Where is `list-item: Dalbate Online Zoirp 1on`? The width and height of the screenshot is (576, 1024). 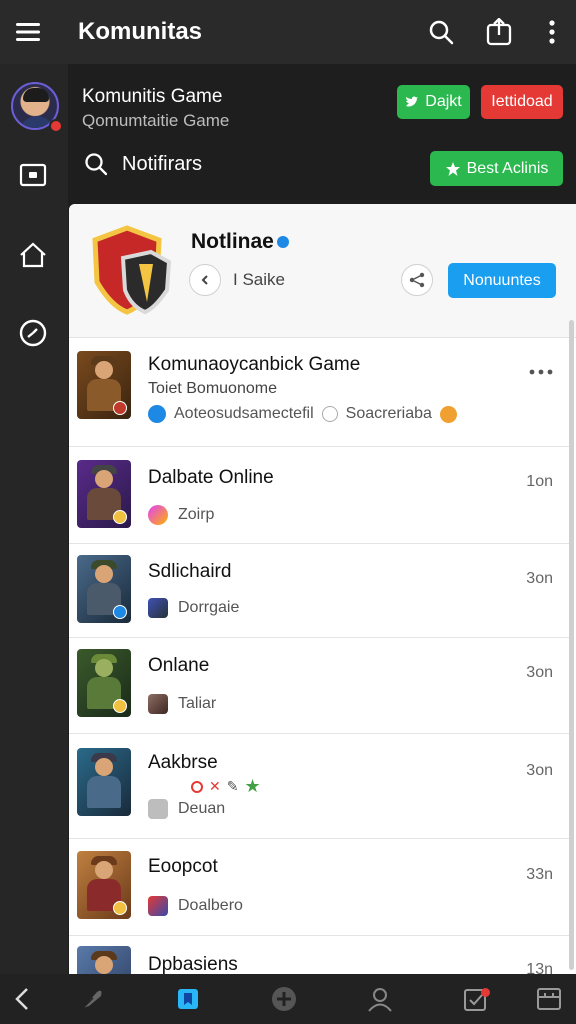 list-item: Dalbate Online Zoirp 1on is located at coordinates (319, 495).